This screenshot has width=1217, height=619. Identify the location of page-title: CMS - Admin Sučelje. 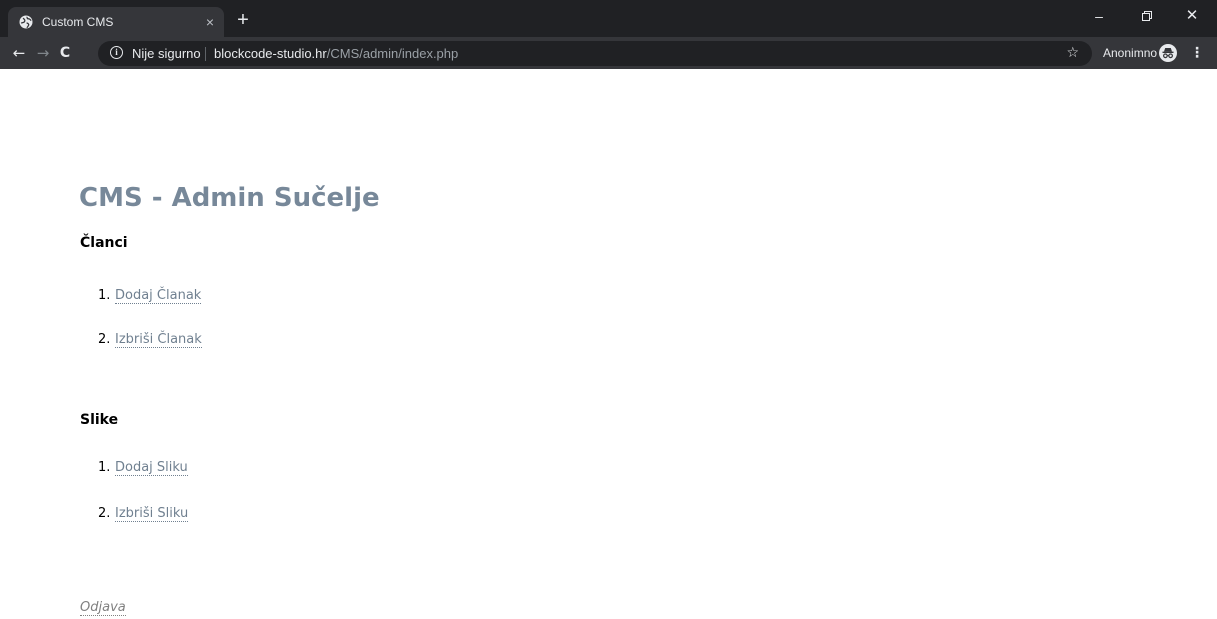
(229, 198).